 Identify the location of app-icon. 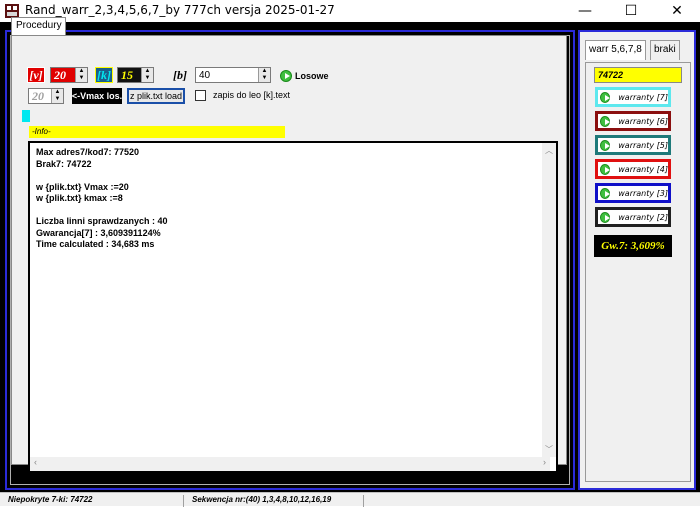
(12, 11).